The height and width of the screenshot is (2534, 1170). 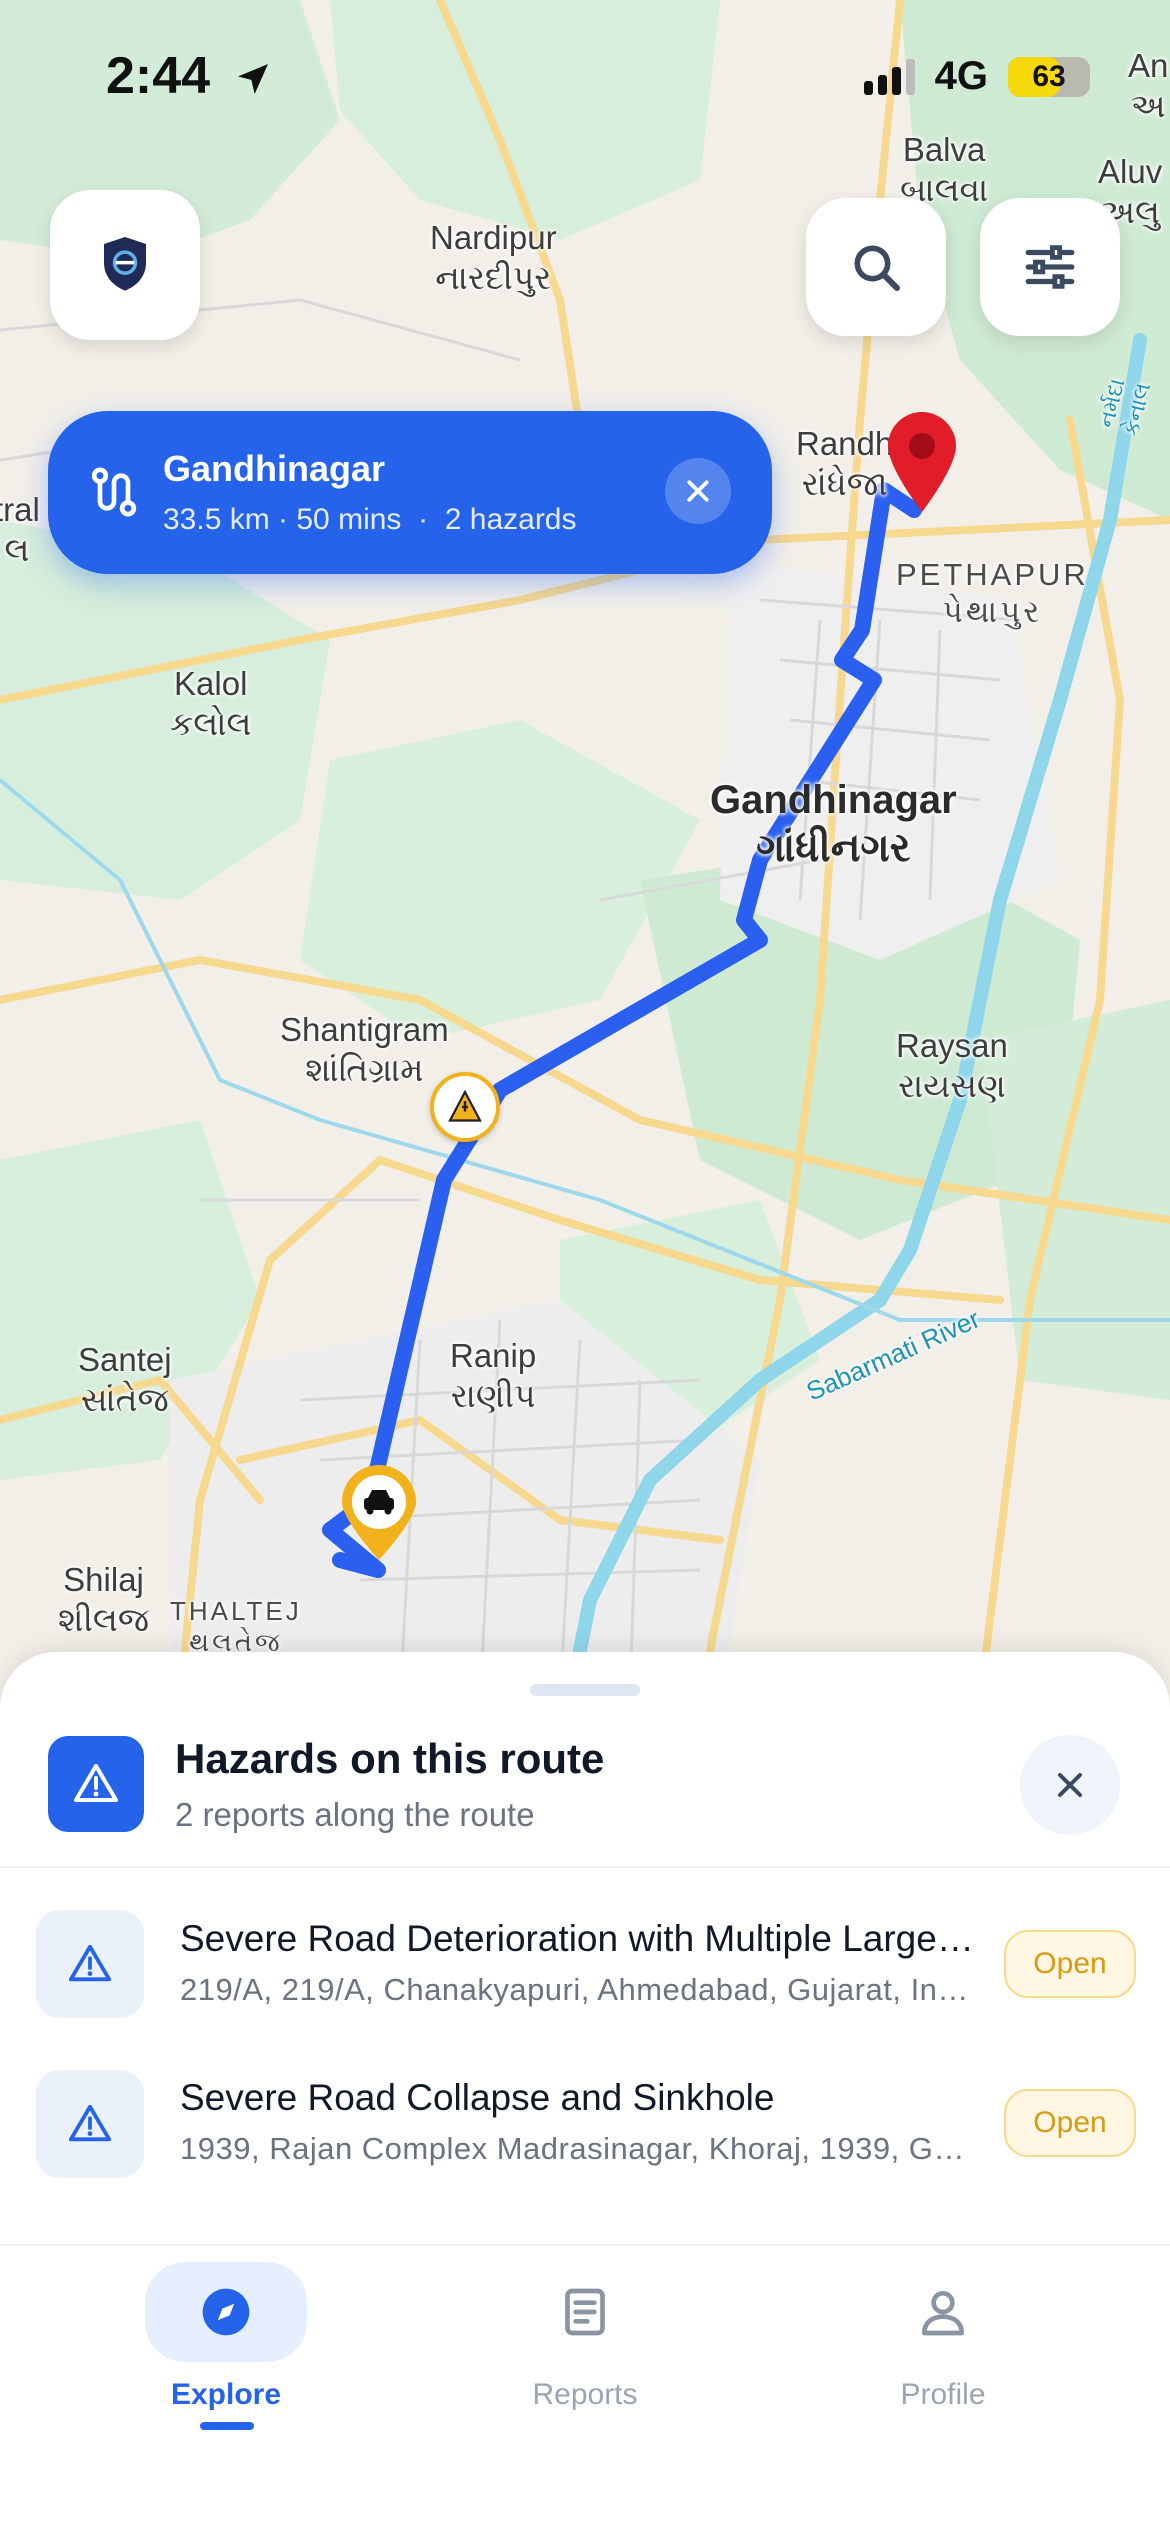 What do you see at coordinates (252, 79) in the screenshot?
I see `location-arrow-icon` at bounding box center [252, 79].